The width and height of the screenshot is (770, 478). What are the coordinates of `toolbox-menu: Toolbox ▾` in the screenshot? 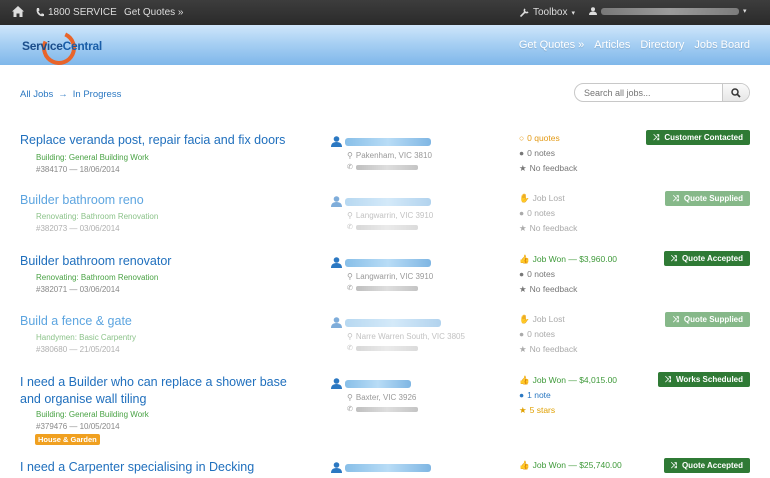 It's located at (547, 12).